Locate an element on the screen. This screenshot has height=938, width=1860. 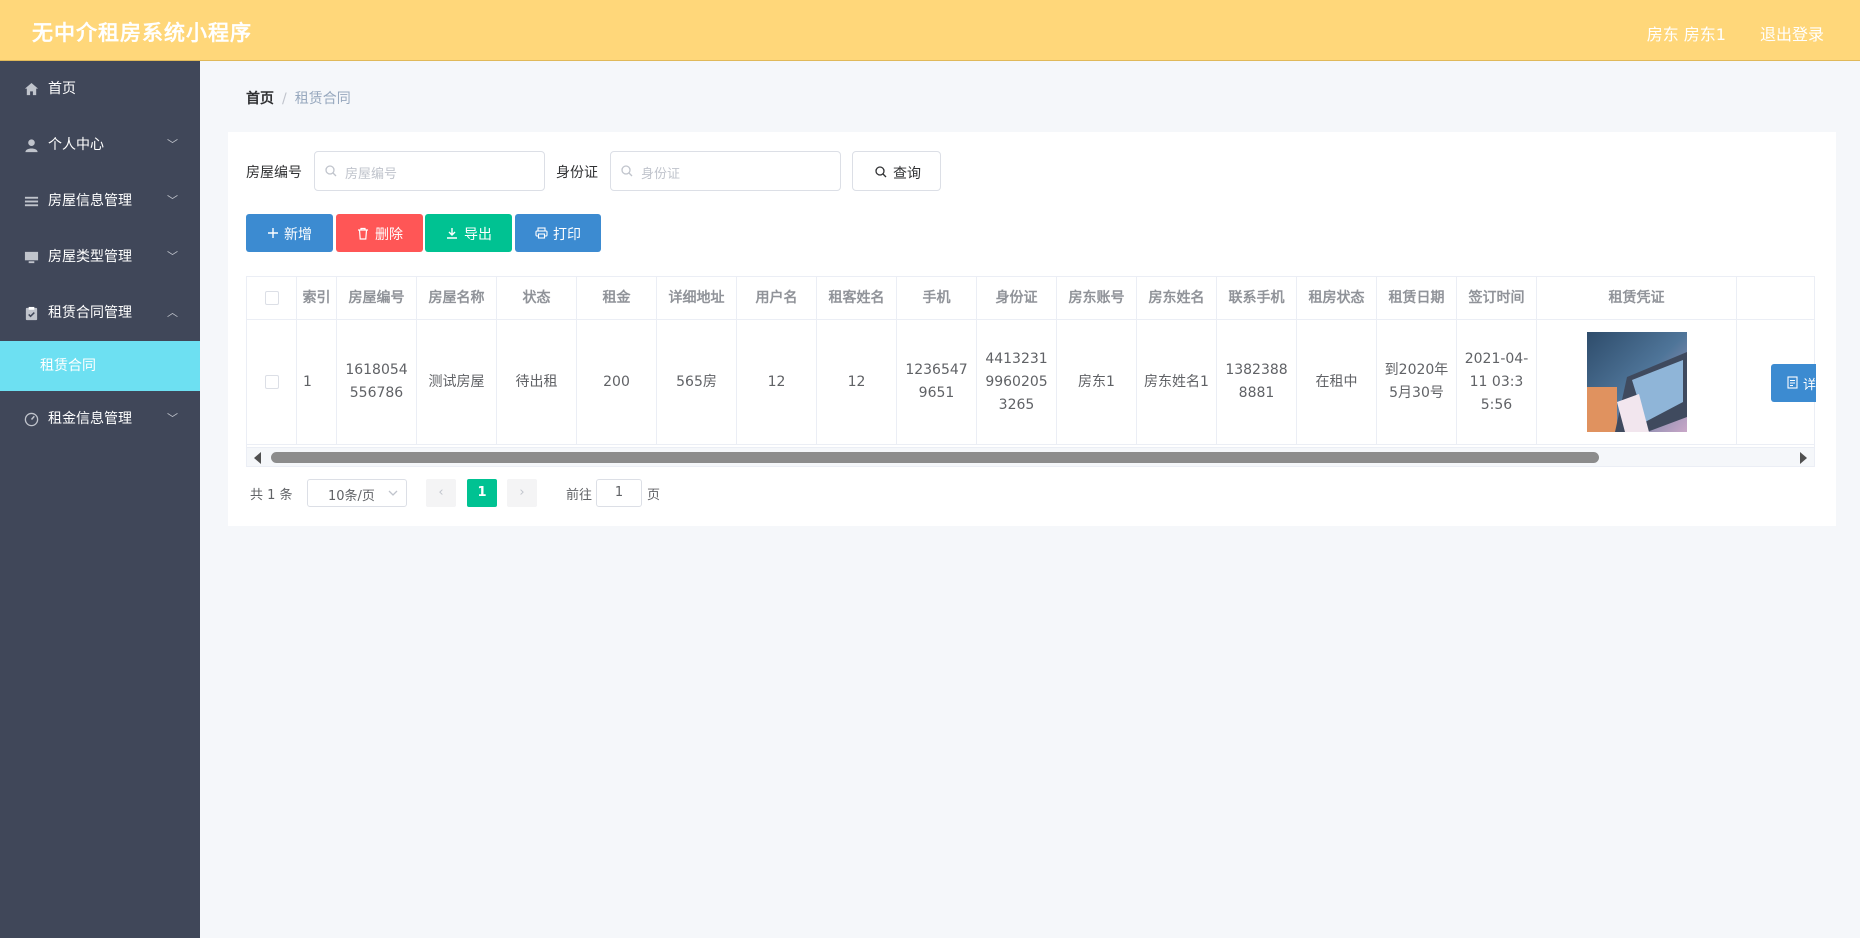
lease-voucher-image is located at coordinates (1636, 382).